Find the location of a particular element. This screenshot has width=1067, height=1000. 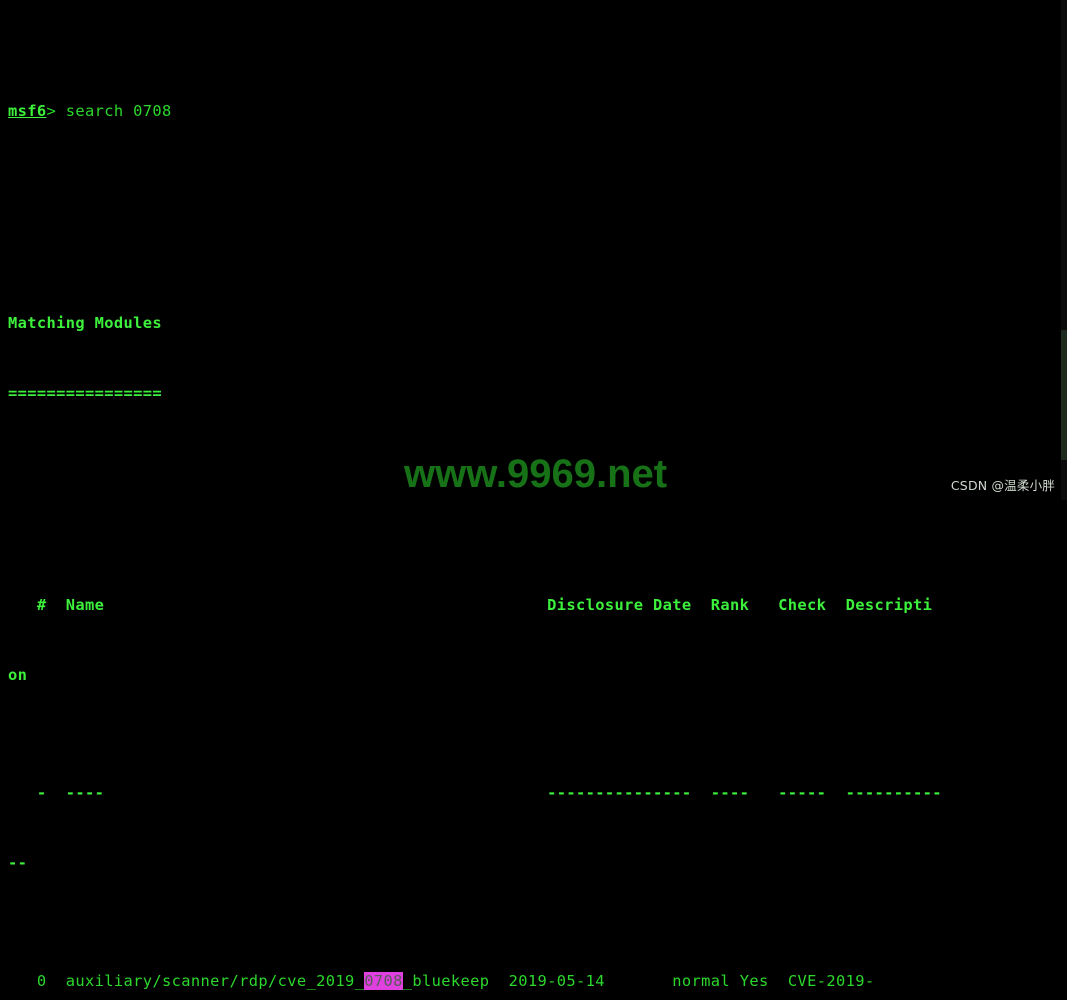

scrollbar-track is located at coordinates (1064, 250).